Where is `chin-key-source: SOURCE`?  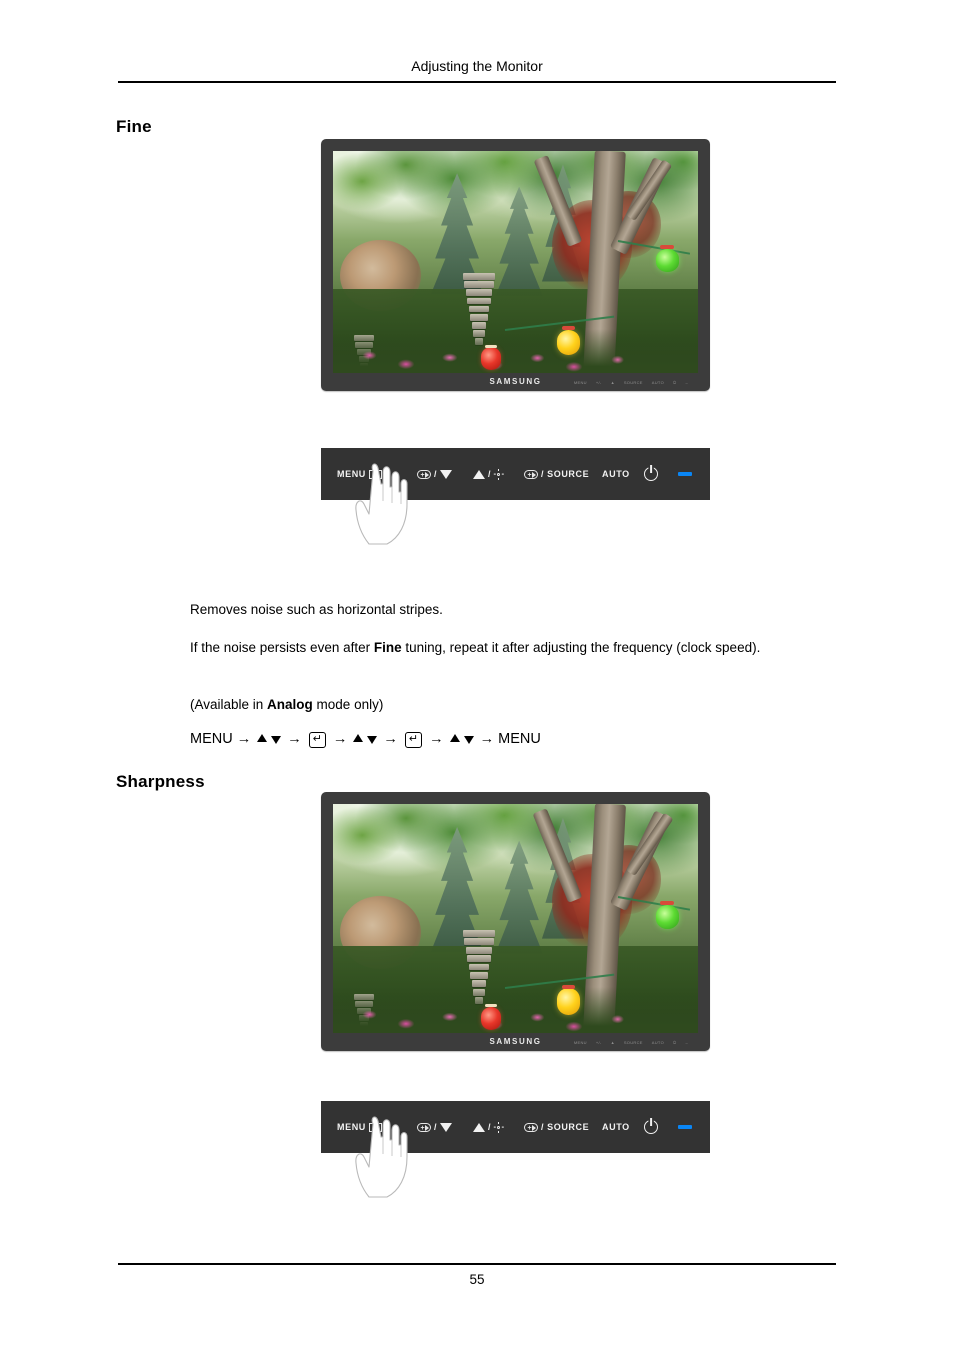 chin-key-source: SOURCE is located at coordinates (633, 382).